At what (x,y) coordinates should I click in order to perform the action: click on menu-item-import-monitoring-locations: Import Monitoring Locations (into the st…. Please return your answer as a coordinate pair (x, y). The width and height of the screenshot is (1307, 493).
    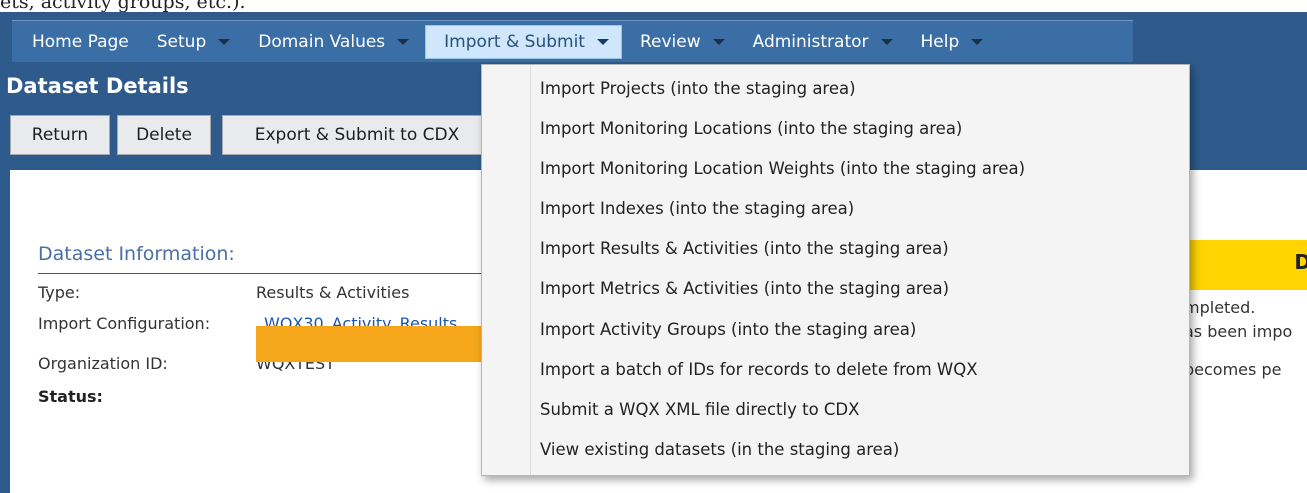
    Looking at the image, I should click on (751, 128).